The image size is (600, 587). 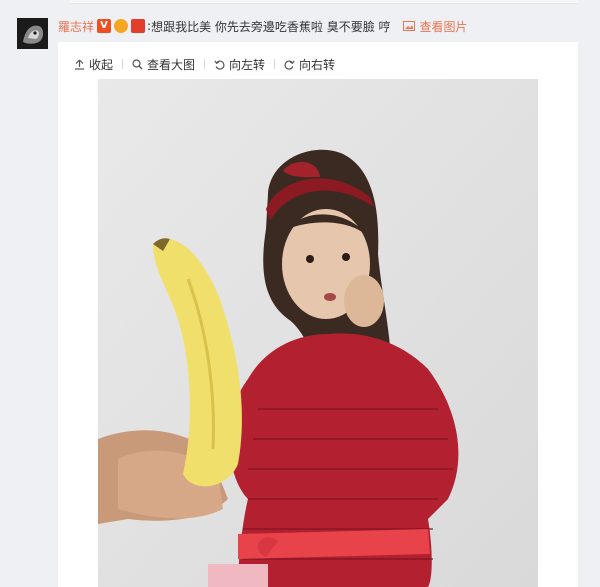 I want to click on view-large-button: 查看大图, so click(x=163, y=64).